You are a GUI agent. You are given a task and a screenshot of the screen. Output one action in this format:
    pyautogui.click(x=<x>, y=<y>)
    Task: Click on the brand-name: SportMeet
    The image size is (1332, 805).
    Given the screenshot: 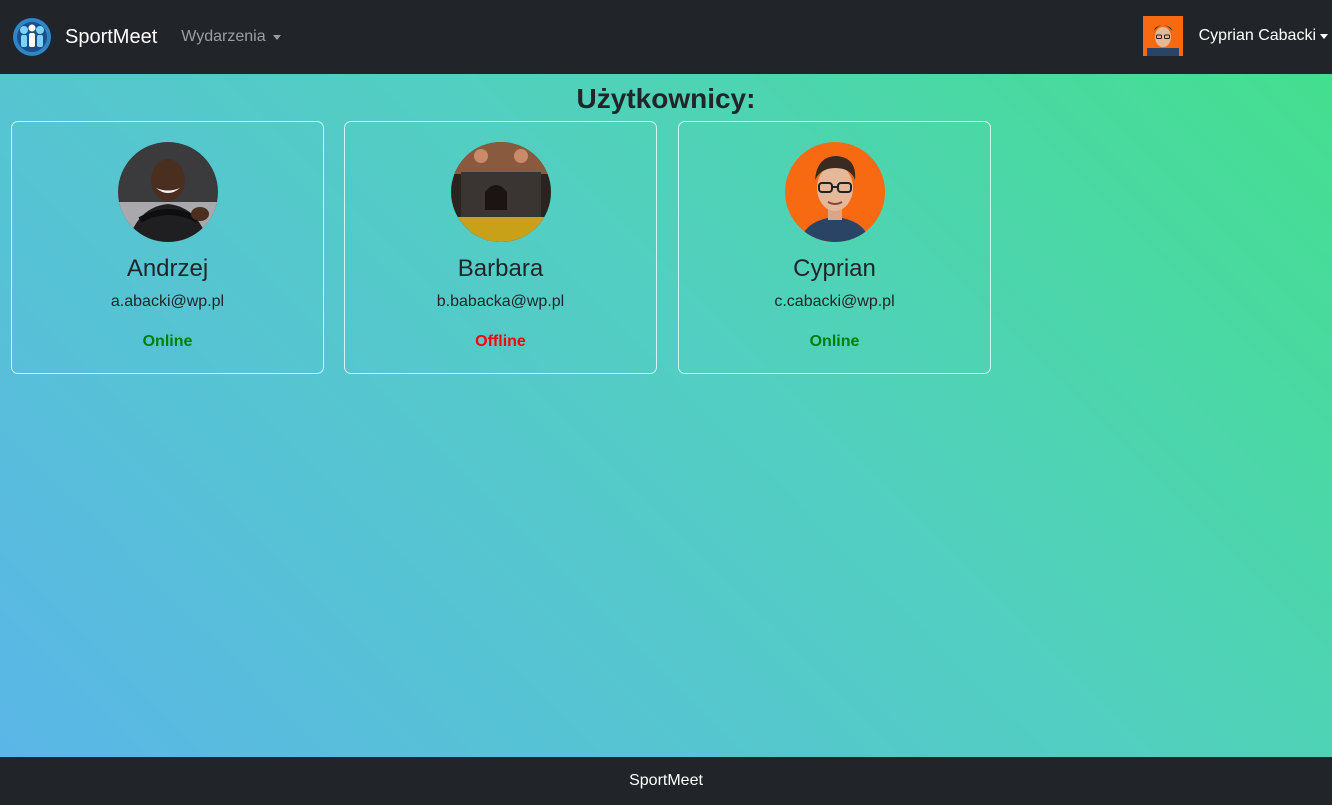 What is the action you would take?
    pyautogui.click(x=111, y=36)
    